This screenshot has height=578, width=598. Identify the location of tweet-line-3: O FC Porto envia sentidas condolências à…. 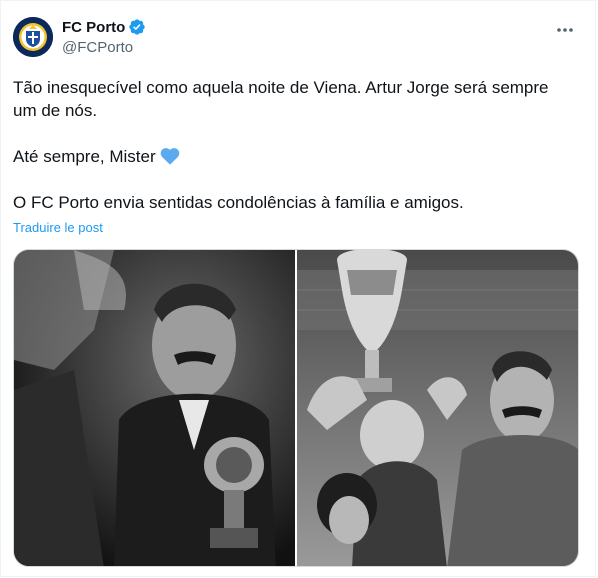
(238, 202).